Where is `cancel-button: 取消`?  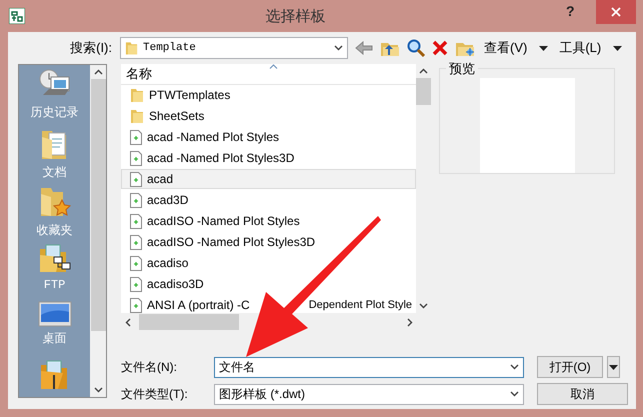 cancel-button: 取消 is located at coordinates (582, 394).